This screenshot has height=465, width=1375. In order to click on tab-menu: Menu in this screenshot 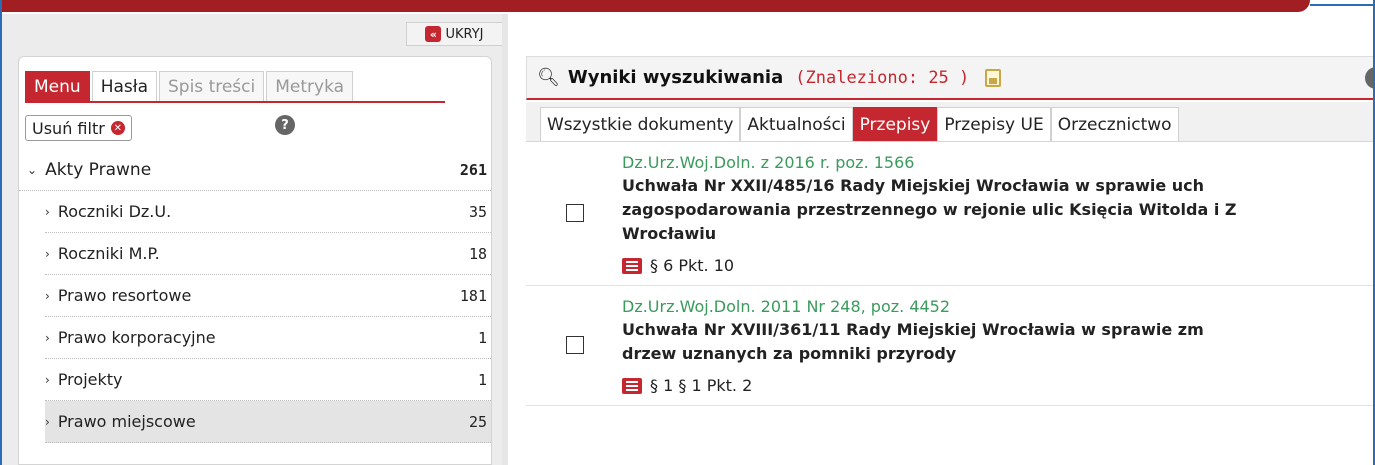, I will do `click(57, 86)`.